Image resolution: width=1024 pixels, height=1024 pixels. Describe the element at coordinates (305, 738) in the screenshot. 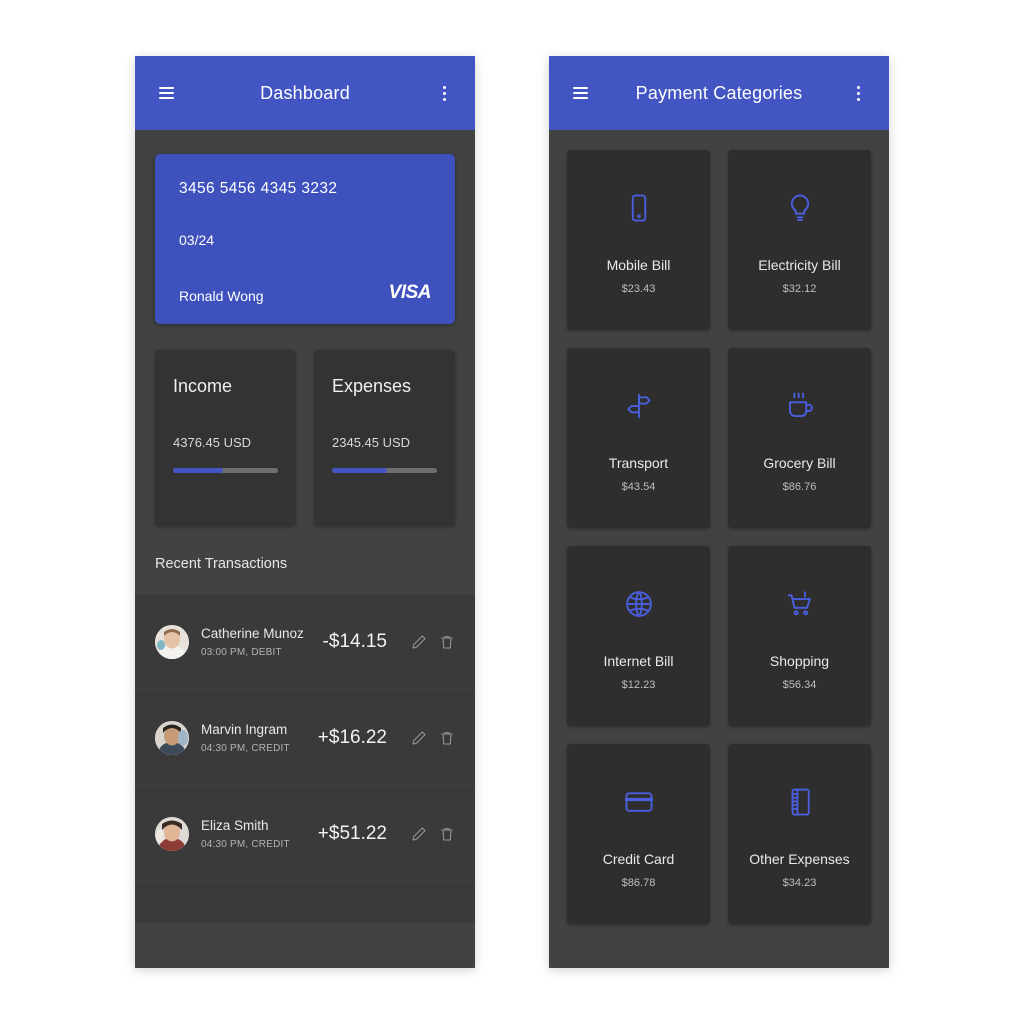

I see `table-row: Marvin Ingram 04:30 PM, CREDIT +$16.22` at that location.